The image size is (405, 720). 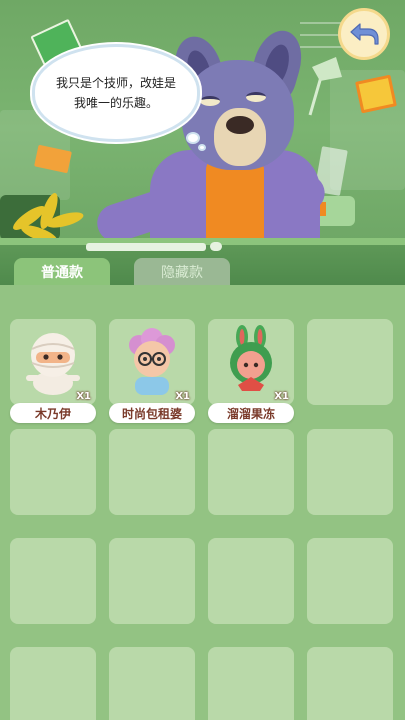 I want to click on tab-normal: 普通款, so click(x=62, y=272).